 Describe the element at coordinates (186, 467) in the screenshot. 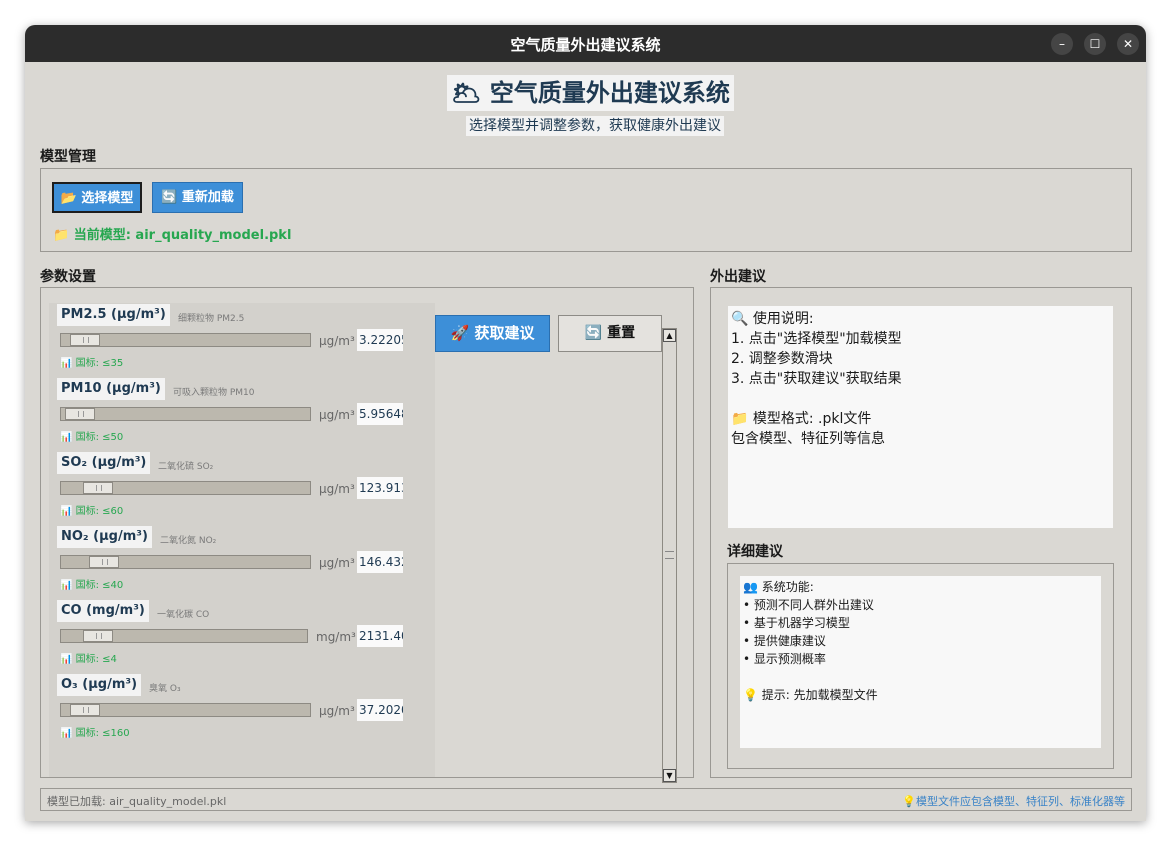

I see `param-desc: 二氧化硫 SO₂` at that location.